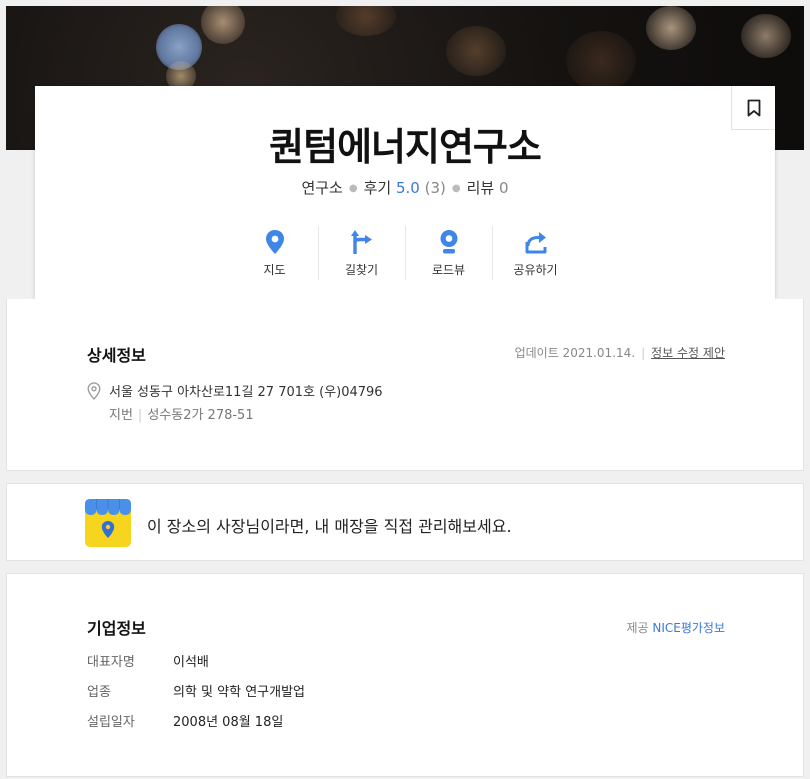 This screenshot has width=810, height=779. What do you see at coordinates (637, 628) in the screenshot?
I see `provider-prefix: 제공` at bounding box center [637, 628].